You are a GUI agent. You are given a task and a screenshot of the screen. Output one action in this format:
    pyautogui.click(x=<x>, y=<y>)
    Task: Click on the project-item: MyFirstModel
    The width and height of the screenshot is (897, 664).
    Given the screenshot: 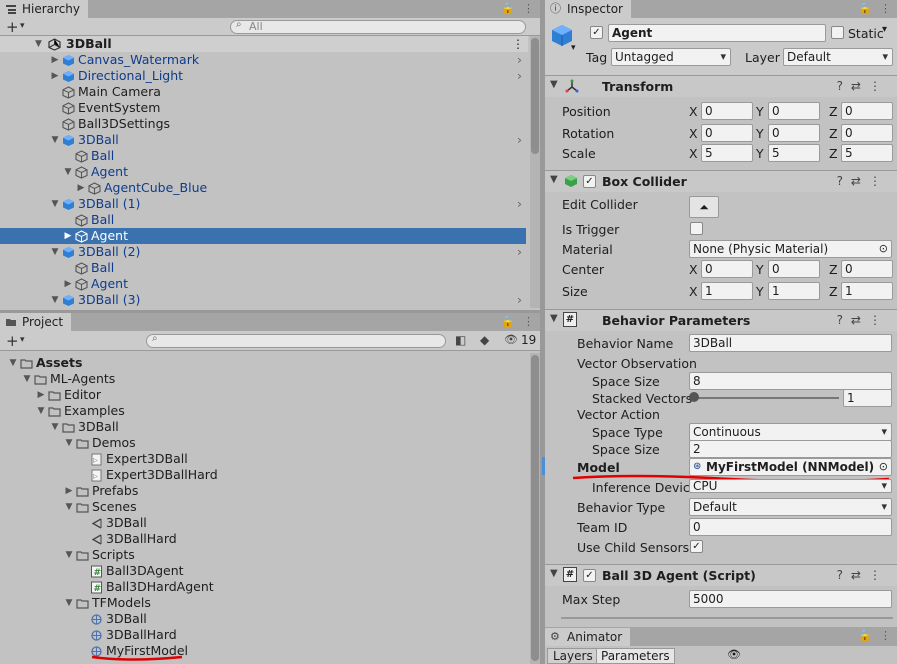 What is the action you would take?
    pyautogui.click(x=263, y=651)
    